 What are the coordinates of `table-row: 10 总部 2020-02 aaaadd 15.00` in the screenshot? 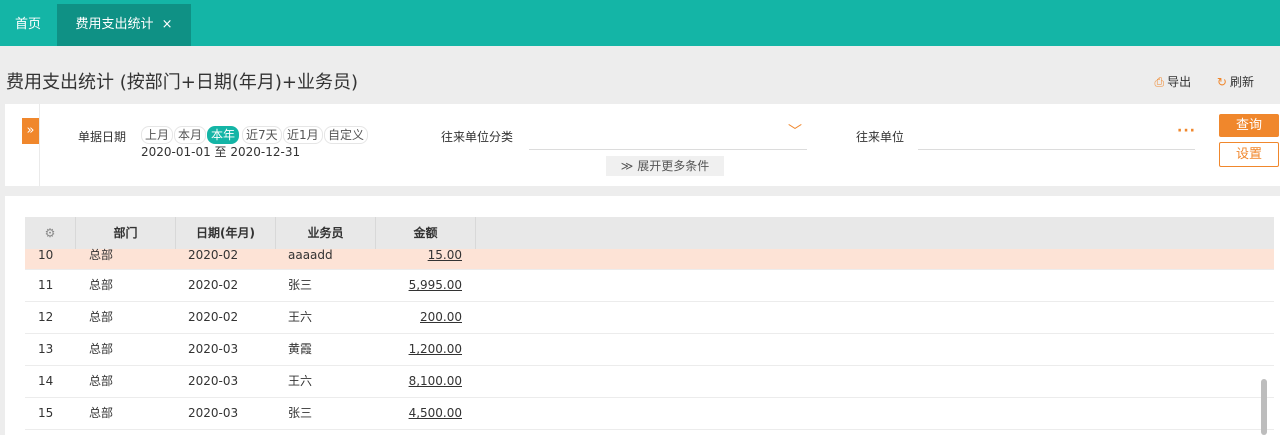 It's located at (649, 259).